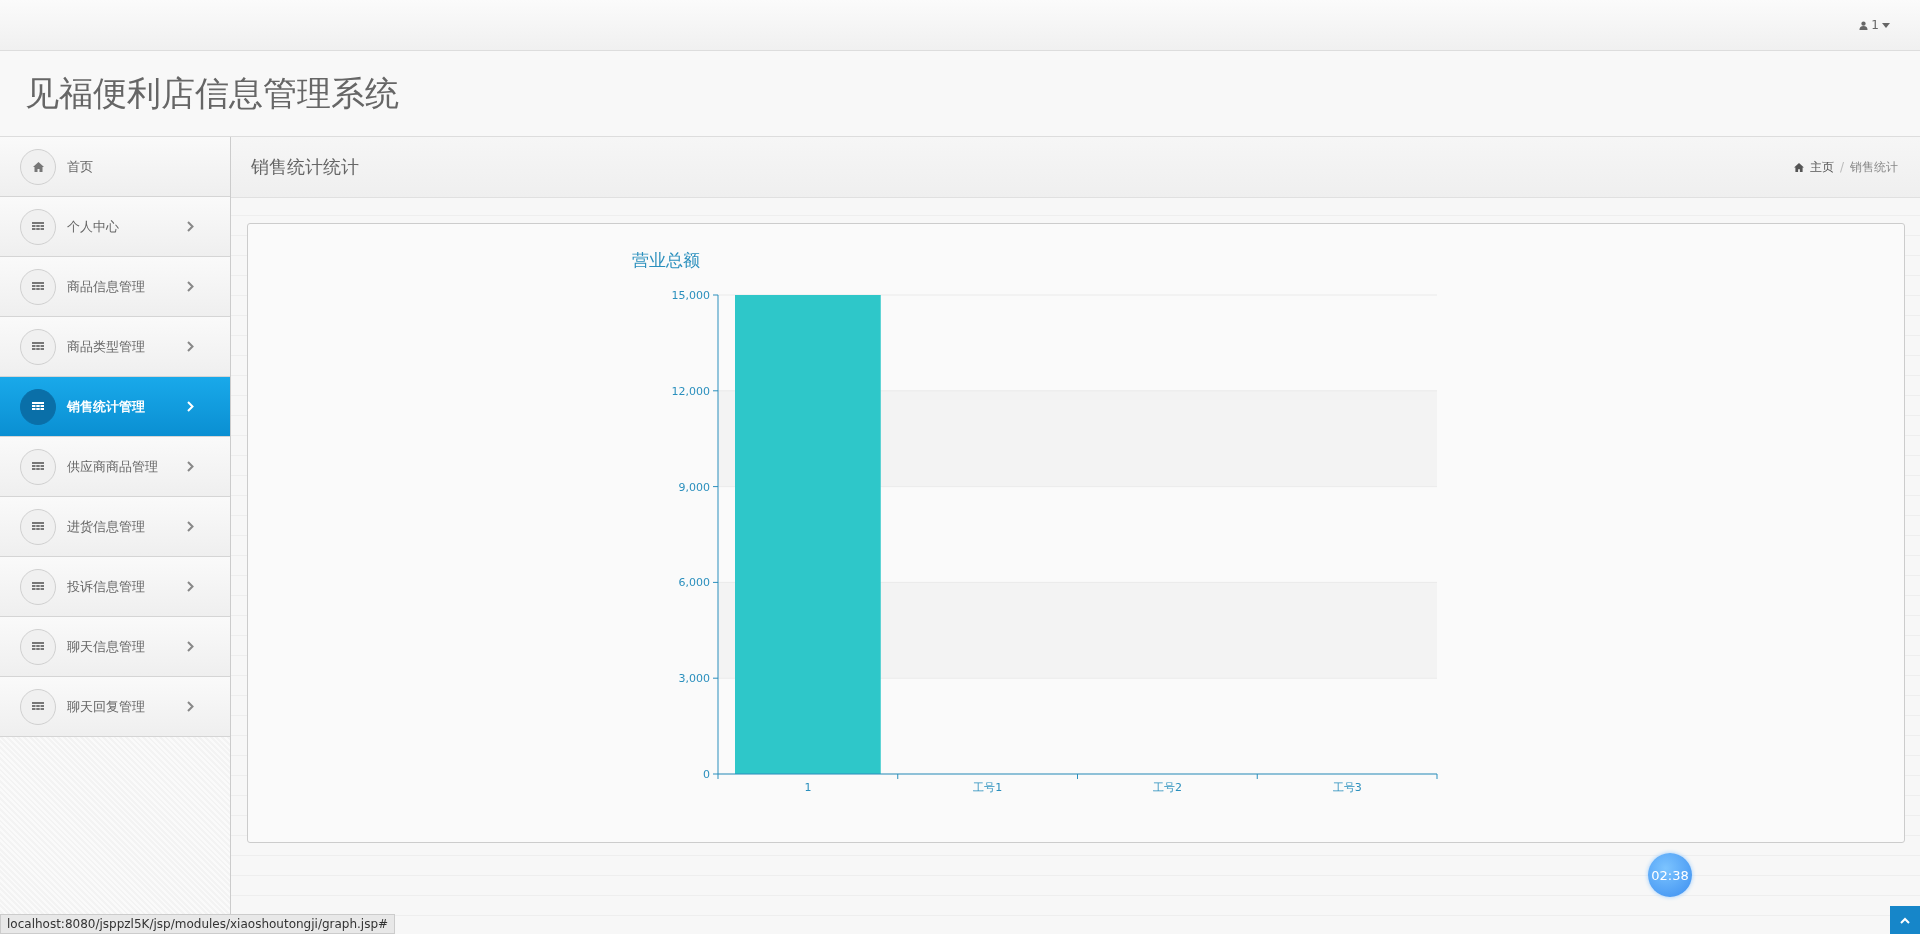  I want to click on sidebar-item: 商品类型管理, so click(115, 347).